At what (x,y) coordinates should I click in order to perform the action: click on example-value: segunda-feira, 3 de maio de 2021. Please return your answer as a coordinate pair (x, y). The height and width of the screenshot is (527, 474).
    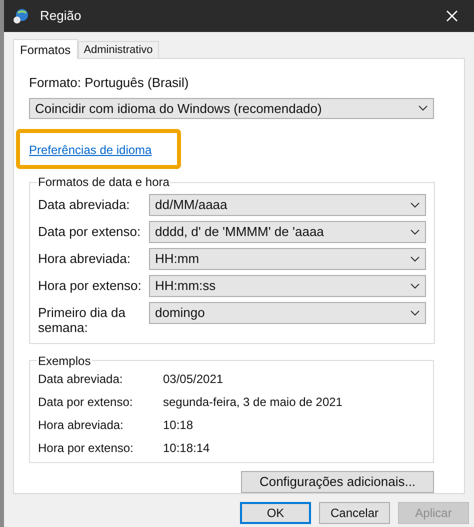
    Looking at the image, I should click on (252, 403).